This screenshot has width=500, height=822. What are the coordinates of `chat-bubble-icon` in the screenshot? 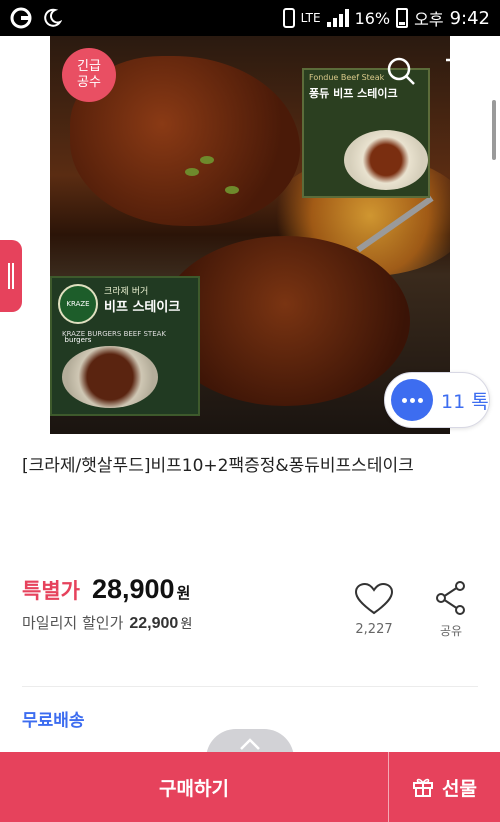 It's located at (412, 400).